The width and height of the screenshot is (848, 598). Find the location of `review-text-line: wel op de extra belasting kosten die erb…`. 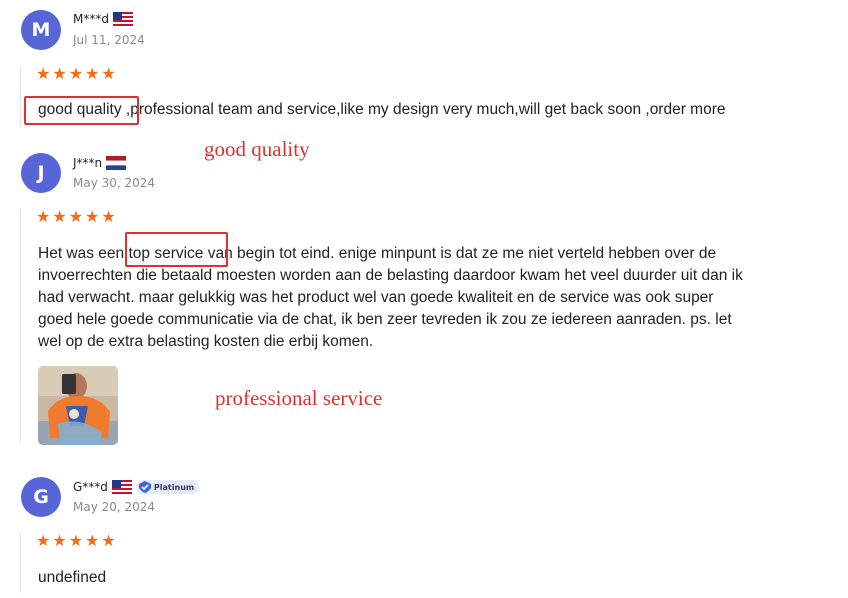

review-text-line: wel op de extra belasting kosten die erb… is located at coordinates (206, 341).